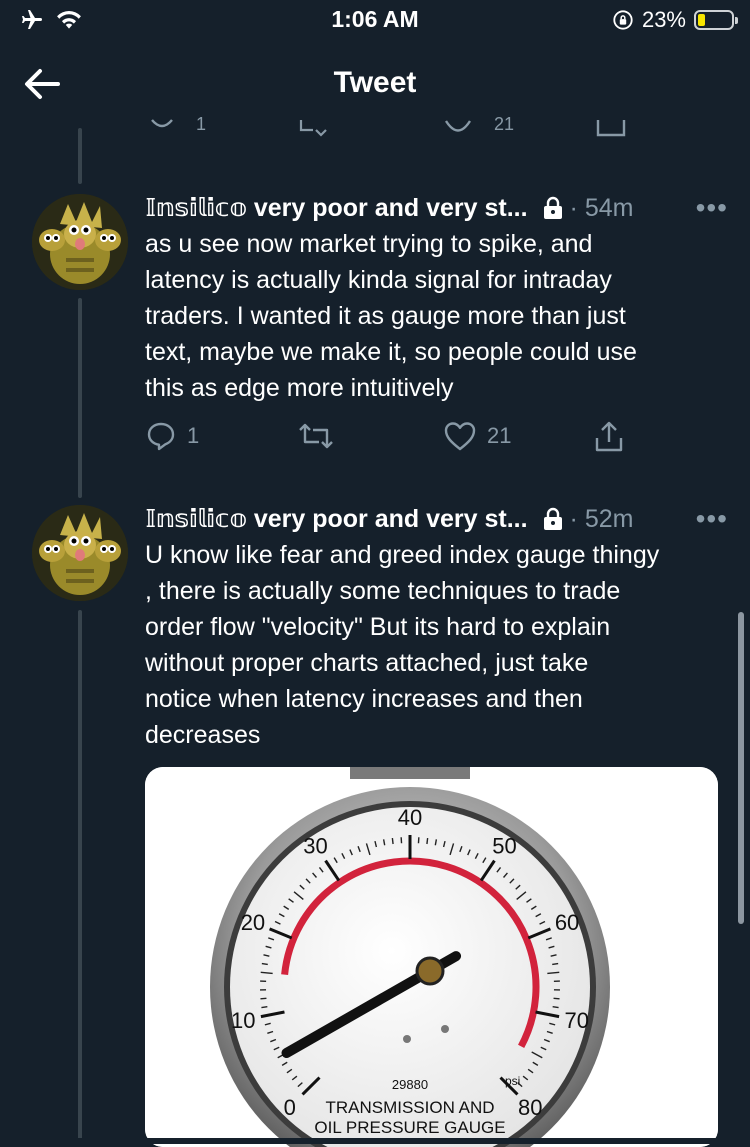  Describe the element at coordinates (430, 971) in the screenshot. I see `gauge-hub` at that location.